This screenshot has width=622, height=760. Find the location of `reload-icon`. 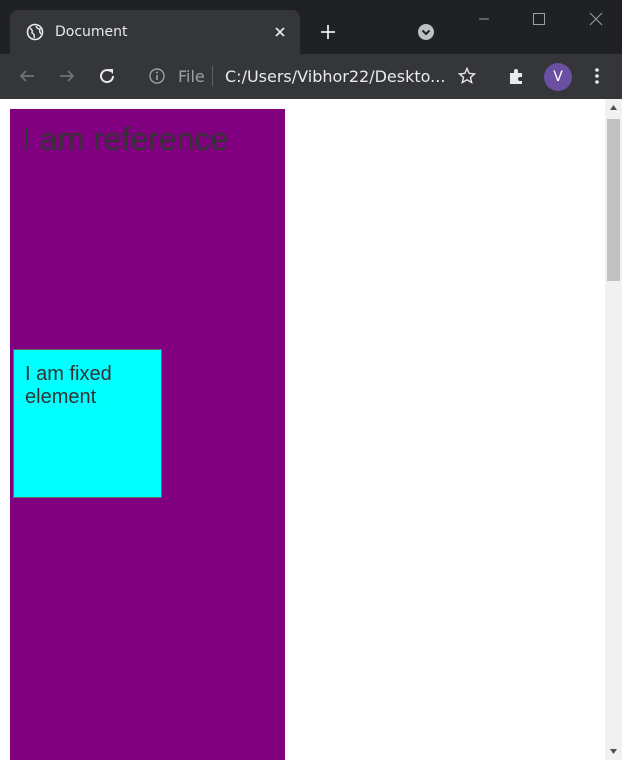

reload-icon is located at coordinates (107, 76).